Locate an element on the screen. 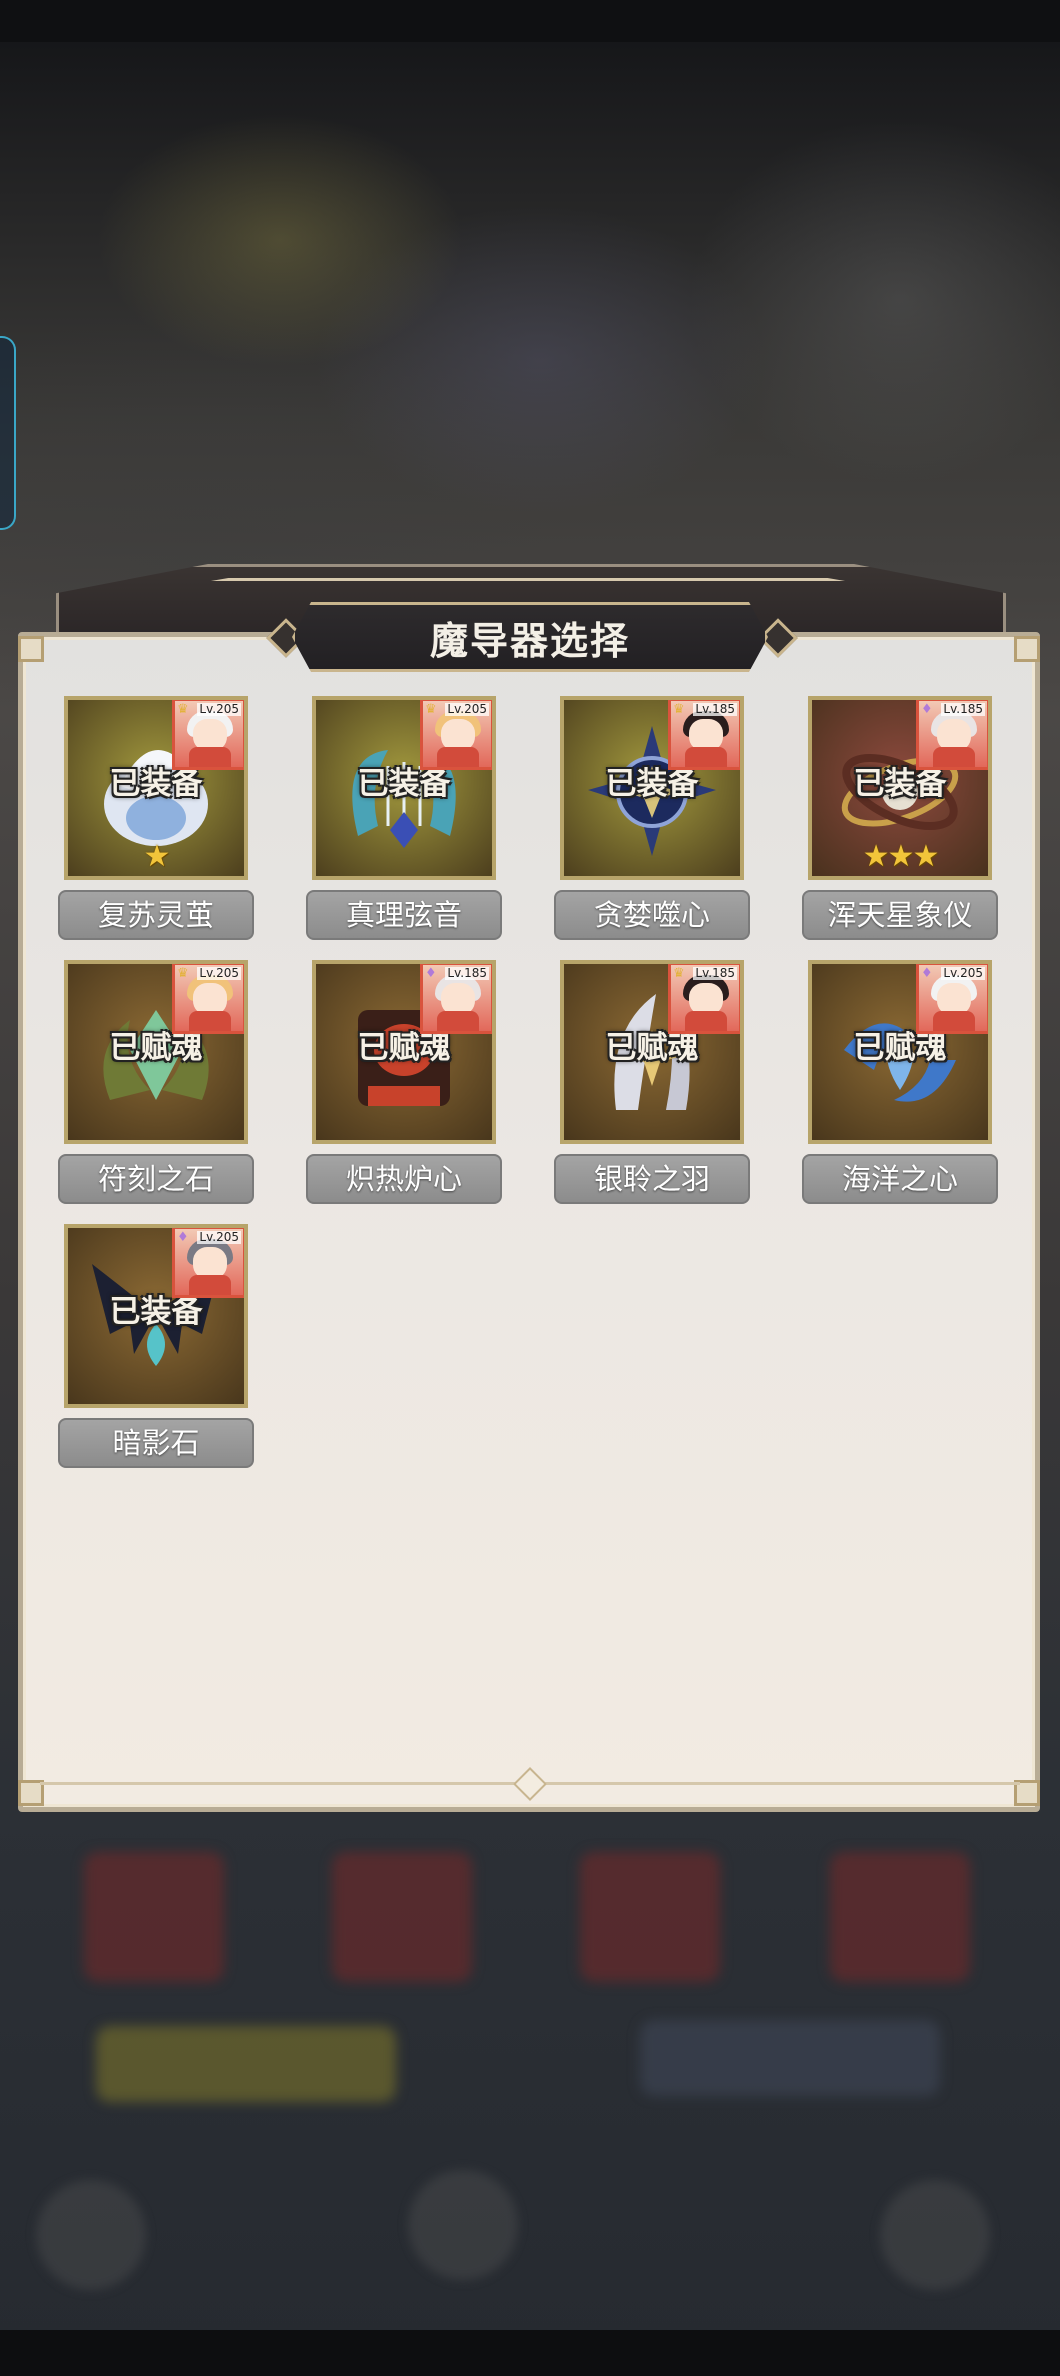 This screenshot has width=1060, height=2376. artifact-name-label: 贪婪噬心 is located at coordinates (652, 915).